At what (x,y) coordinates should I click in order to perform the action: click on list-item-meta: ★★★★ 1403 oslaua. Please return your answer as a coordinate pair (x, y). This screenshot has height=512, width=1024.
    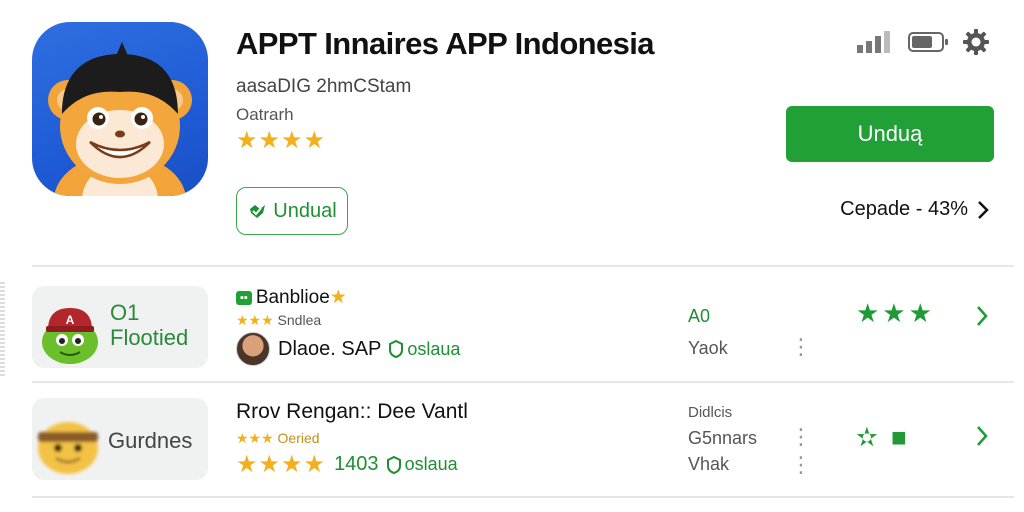
    Looking at the image, I should click on (347, 464).